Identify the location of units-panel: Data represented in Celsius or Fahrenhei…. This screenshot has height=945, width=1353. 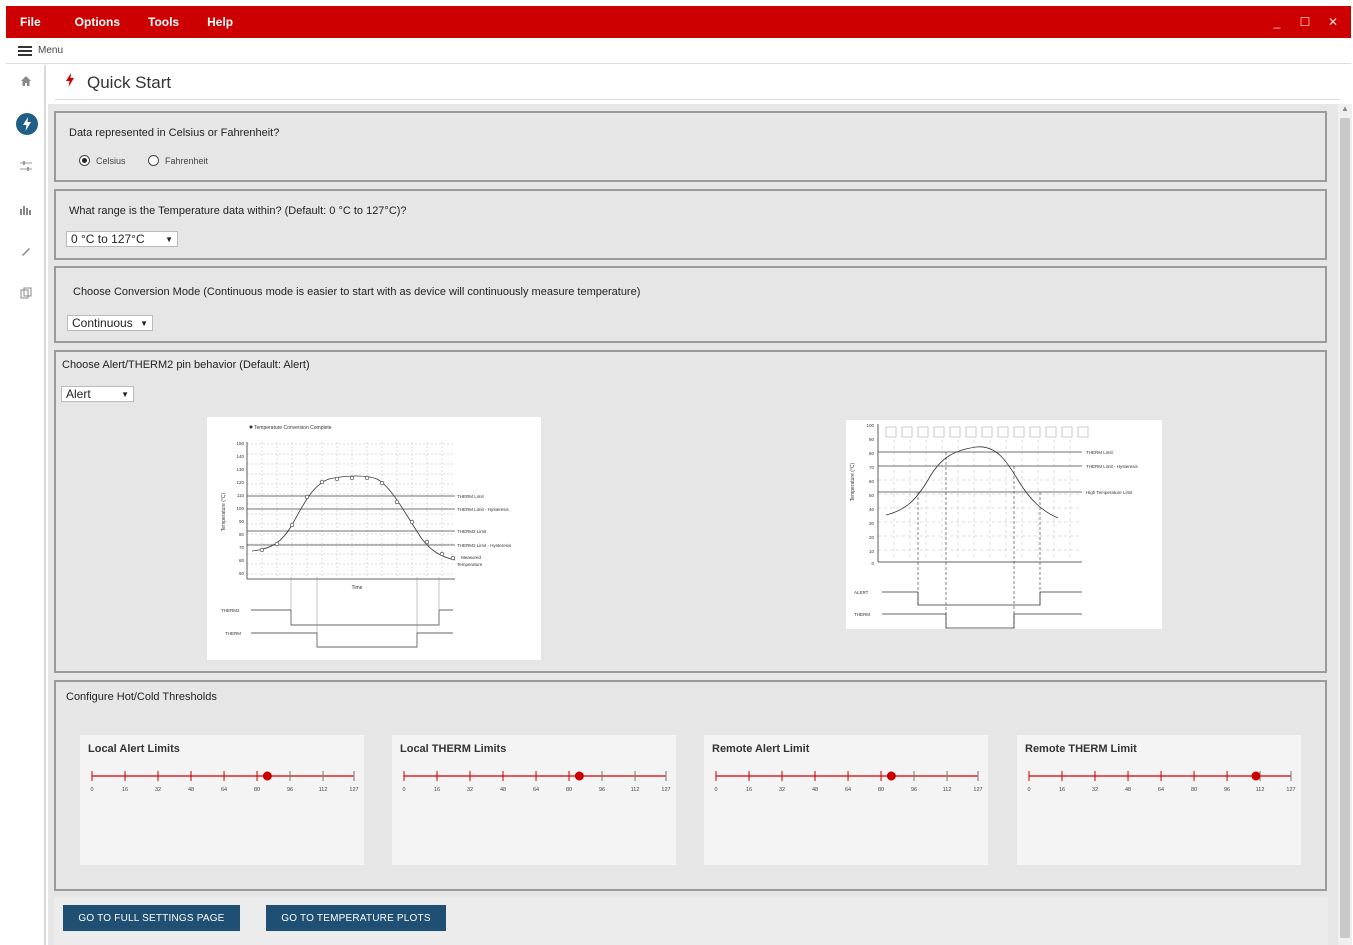
(690, 146).